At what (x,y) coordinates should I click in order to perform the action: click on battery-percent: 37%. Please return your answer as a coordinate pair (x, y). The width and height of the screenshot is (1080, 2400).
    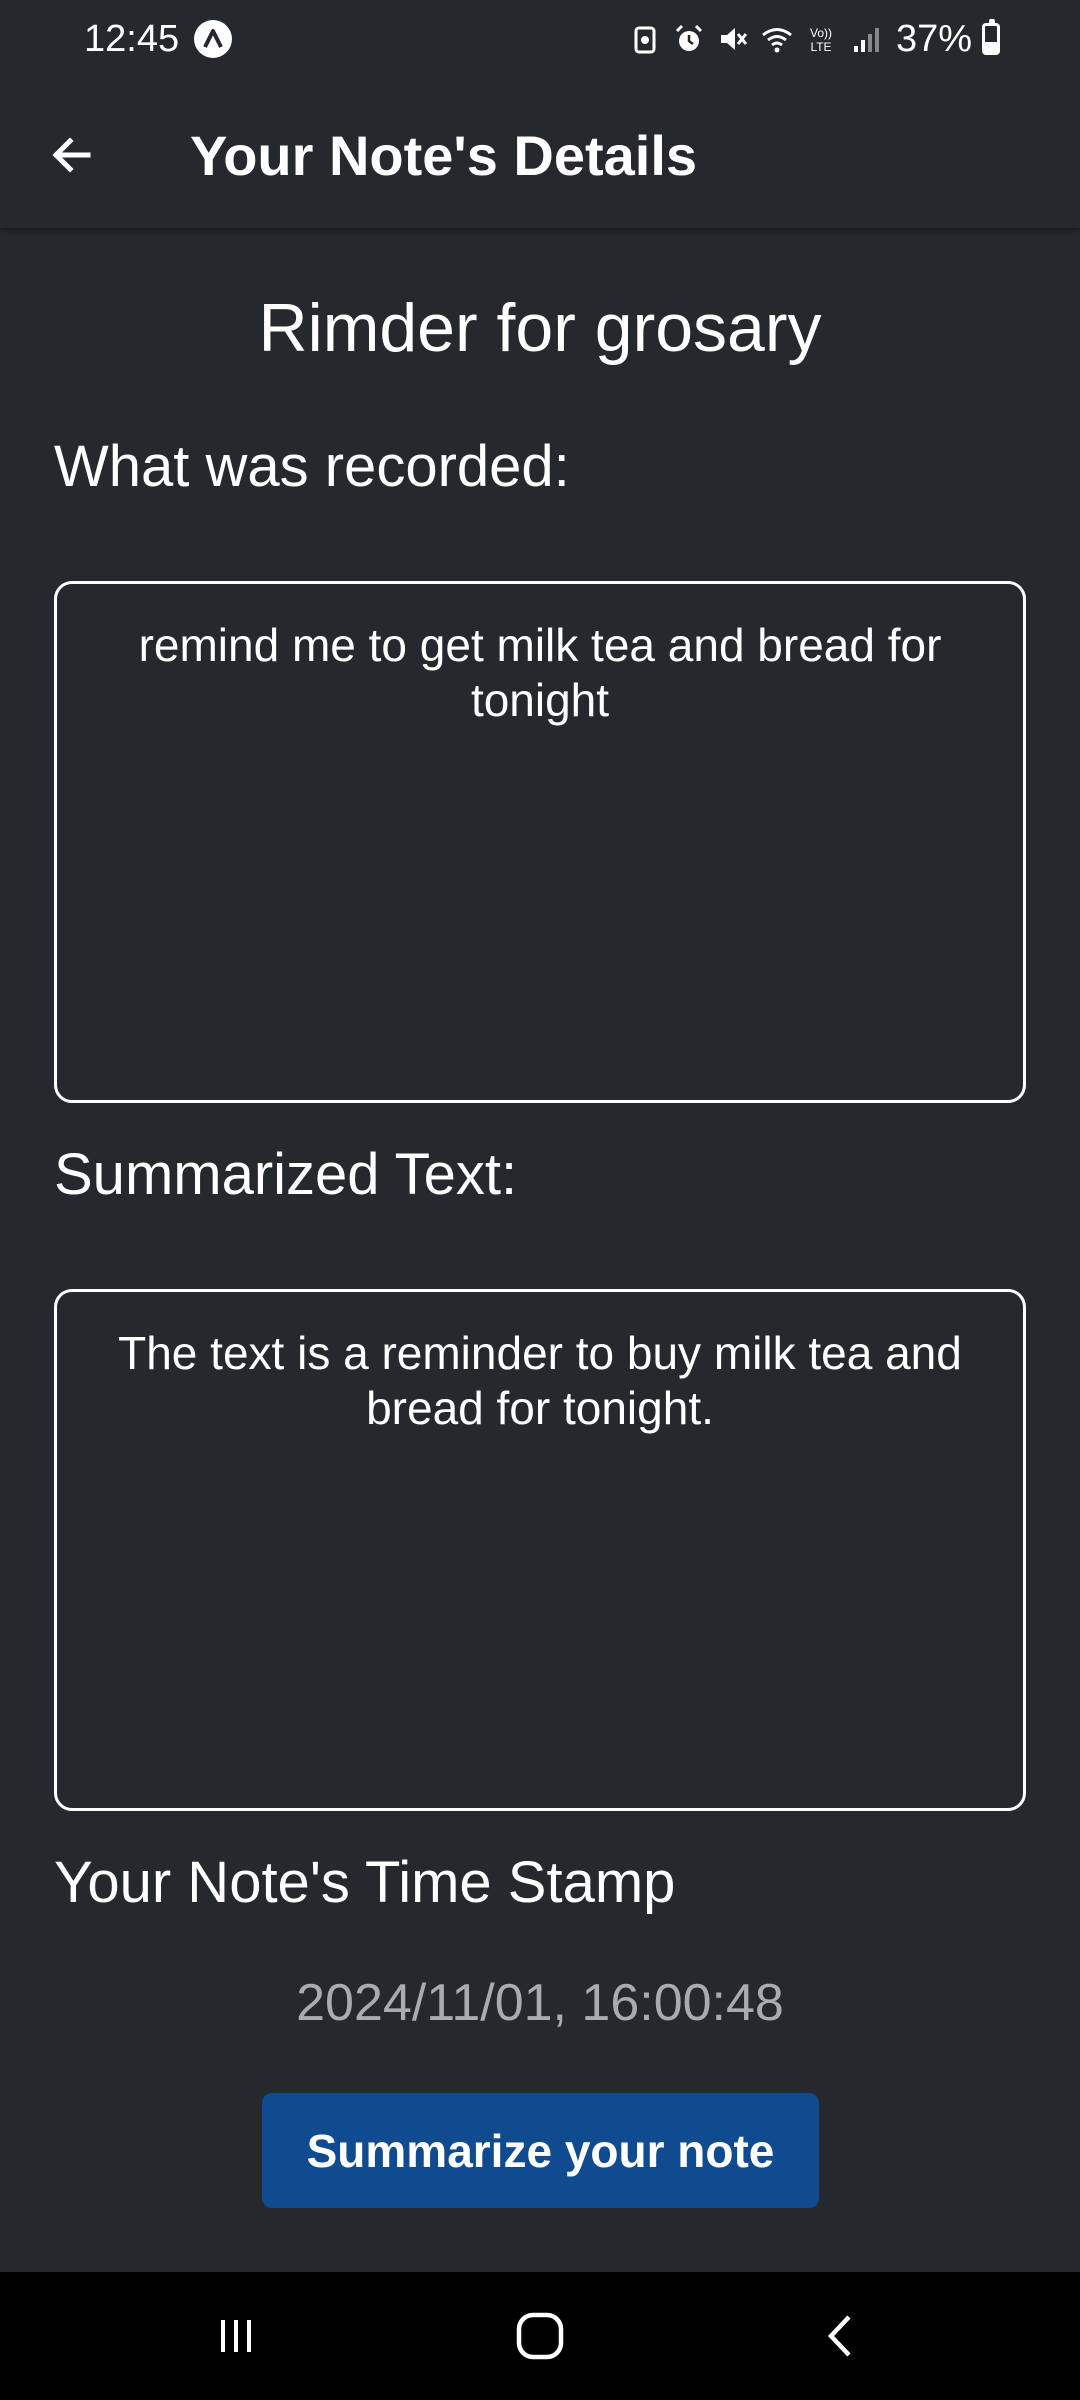
    Looking at the image, I should click on (933, 39).